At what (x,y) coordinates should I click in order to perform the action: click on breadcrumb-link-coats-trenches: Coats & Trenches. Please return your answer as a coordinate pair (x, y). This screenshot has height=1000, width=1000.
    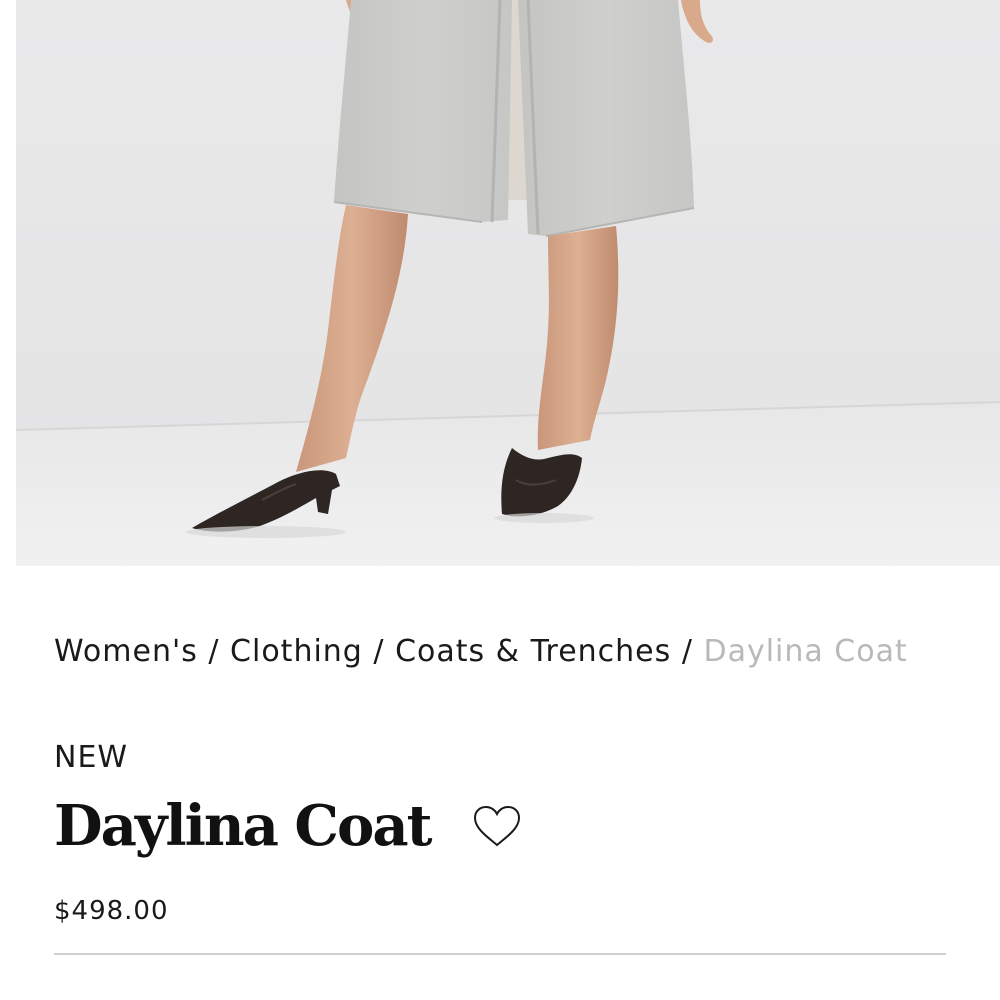
    Looking at the image, I should click on (533, 651).